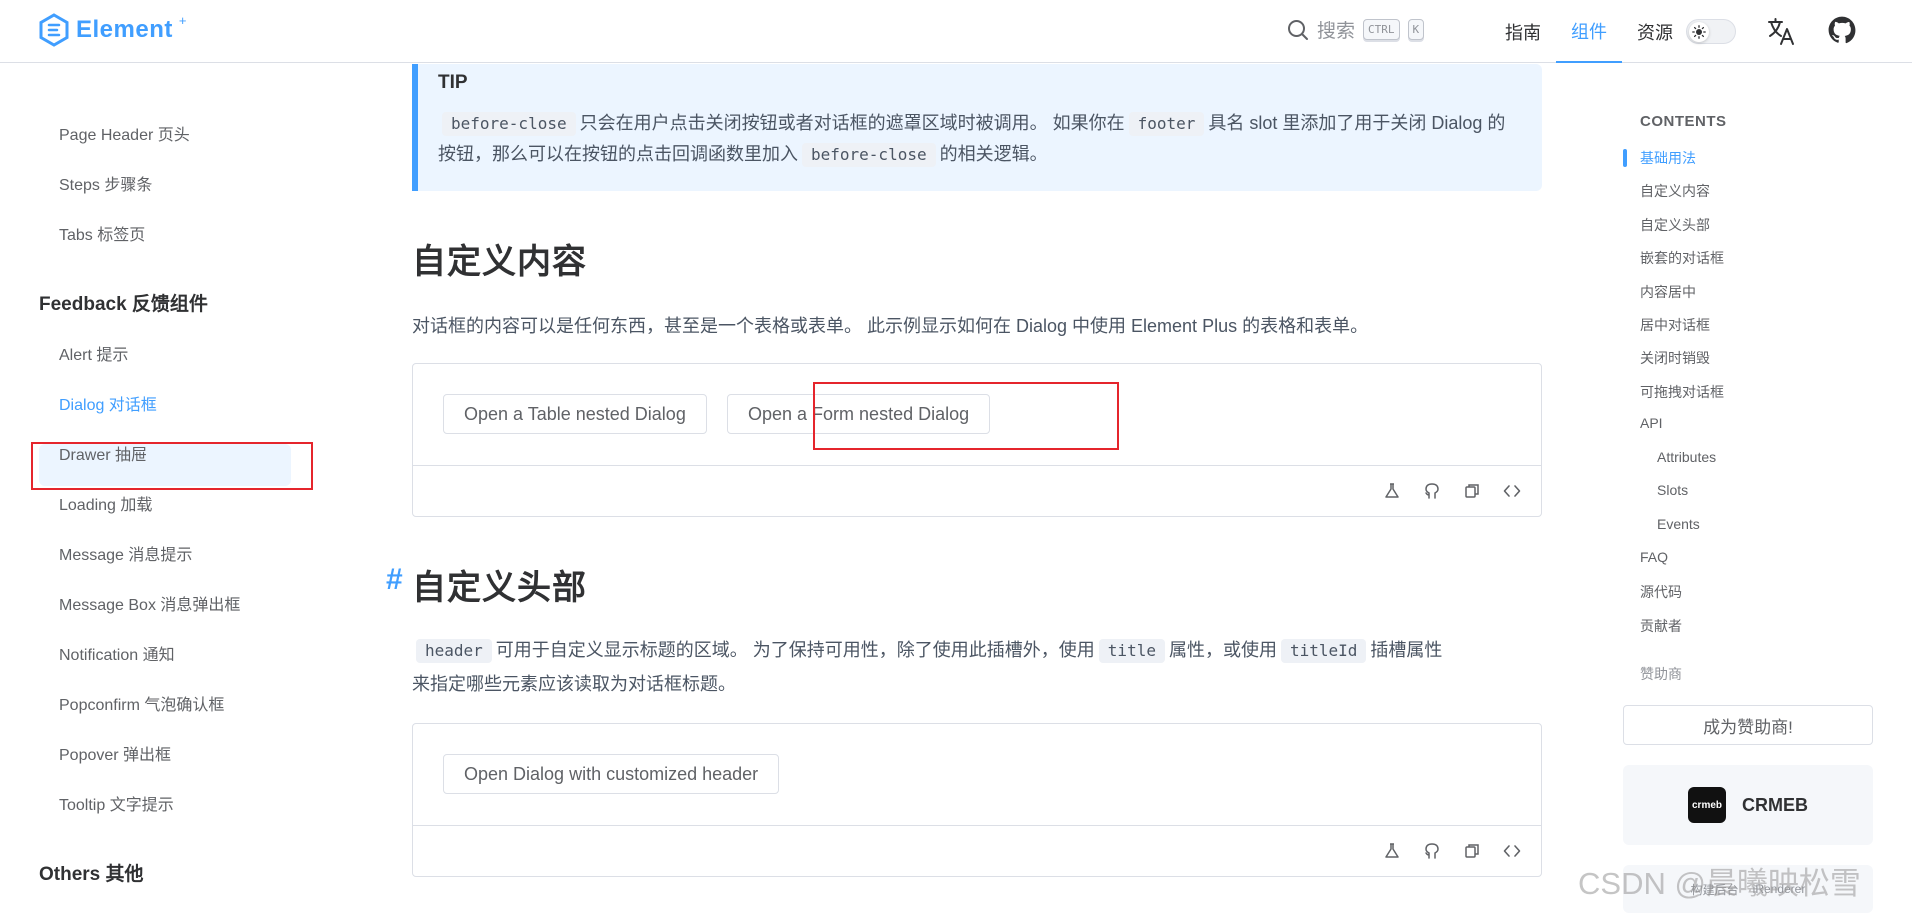 The width and height of the screenshot is (1912, 913). Describe the element at coordinates (1654, 557) in the screenshot. I see `toc-item-faq: FAQ` at that location.